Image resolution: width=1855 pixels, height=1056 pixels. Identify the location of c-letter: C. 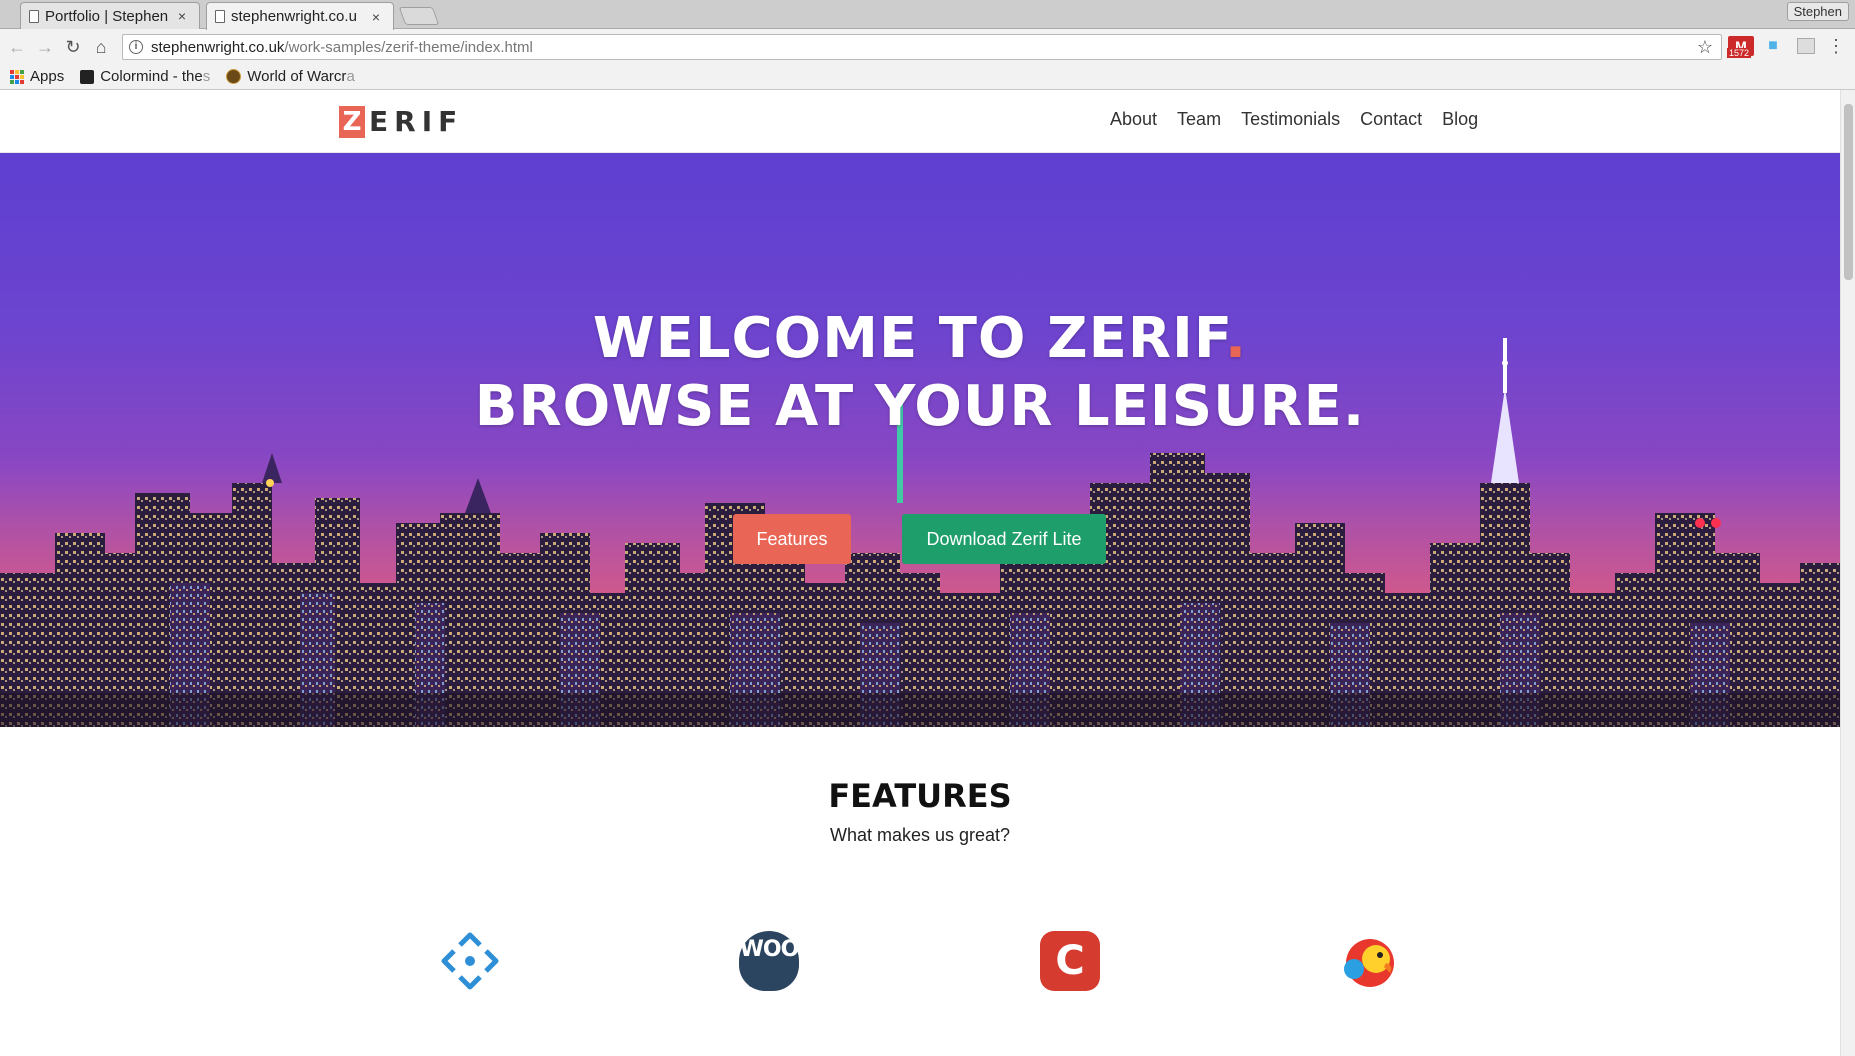
(1070, 961).